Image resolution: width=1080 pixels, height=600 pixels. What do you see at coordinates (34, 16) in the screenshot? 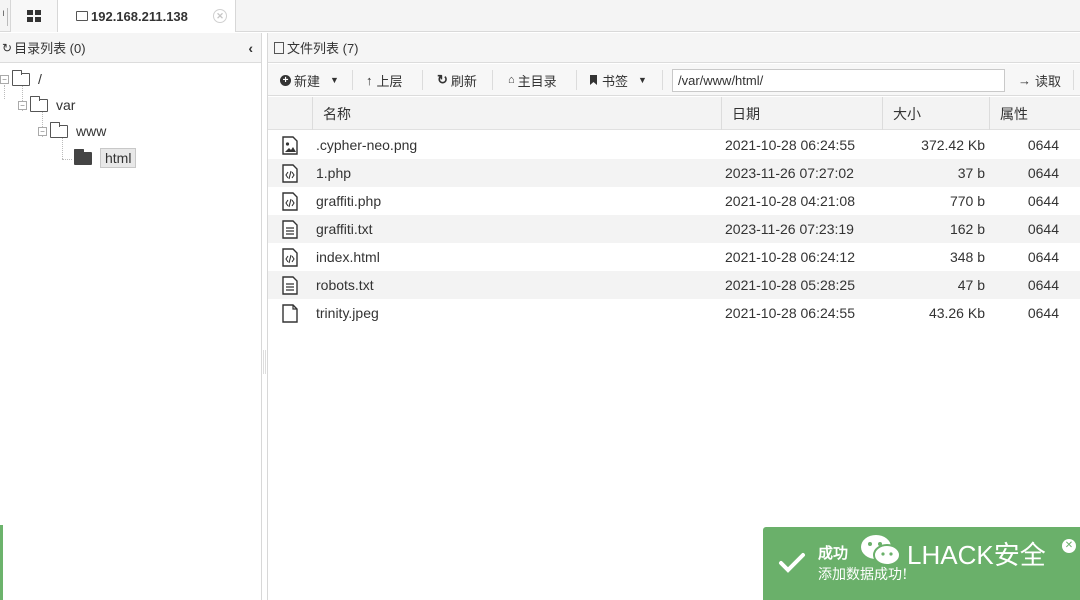
I see `tab-home` at bounding box center [34, 16].